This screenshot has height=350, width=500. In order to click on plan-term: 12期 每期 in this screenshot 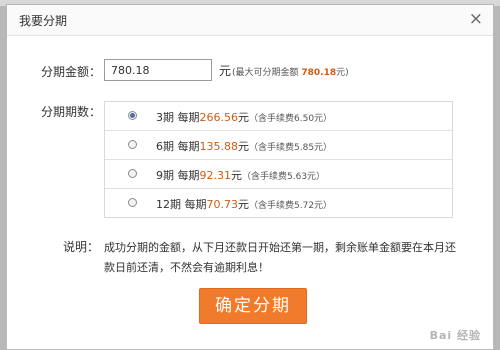, I will do `click(181, 204)`.